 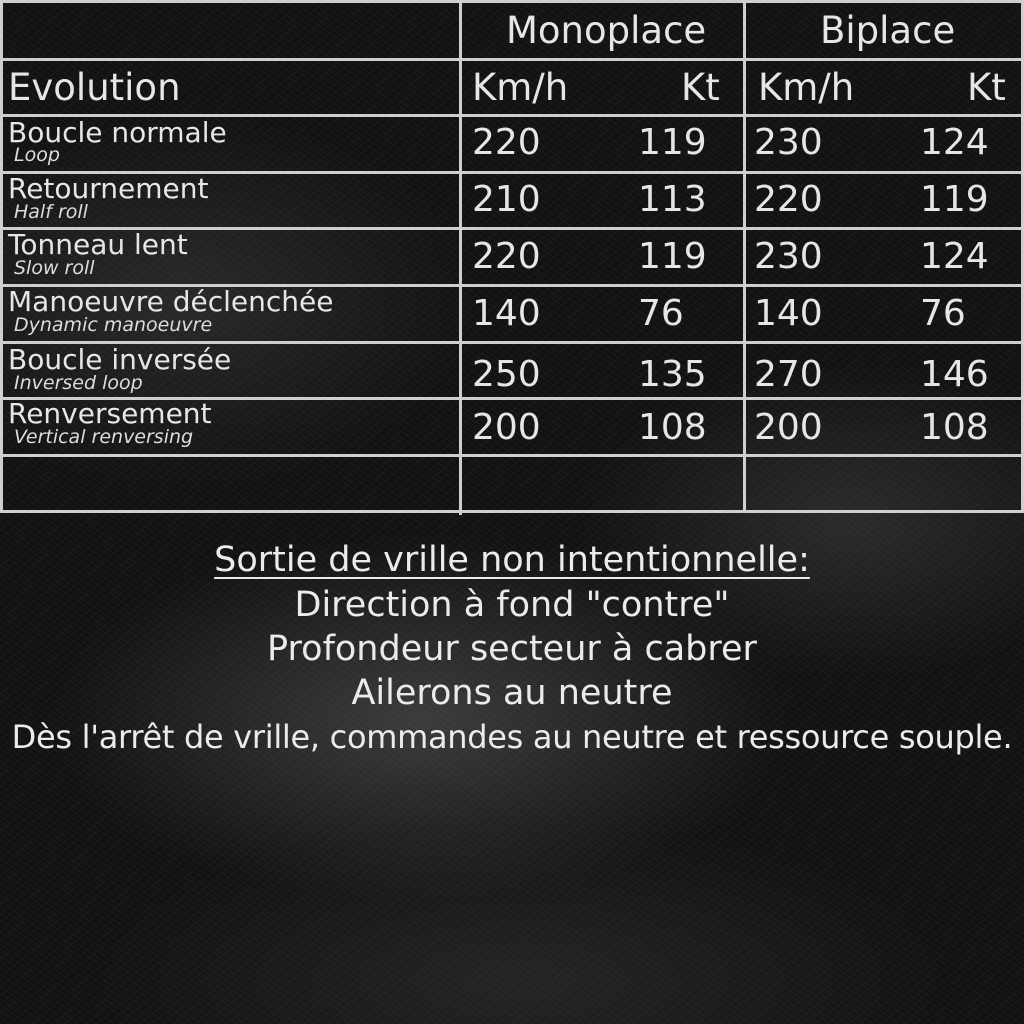 I want to click on biplace-kt-value: 146, so click(x=954, y=374).